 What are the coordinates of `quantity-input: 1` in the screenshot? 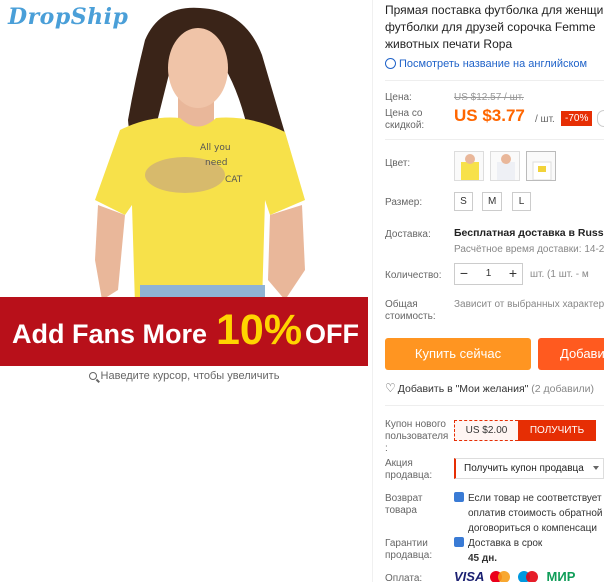 It's located at (488, 274).